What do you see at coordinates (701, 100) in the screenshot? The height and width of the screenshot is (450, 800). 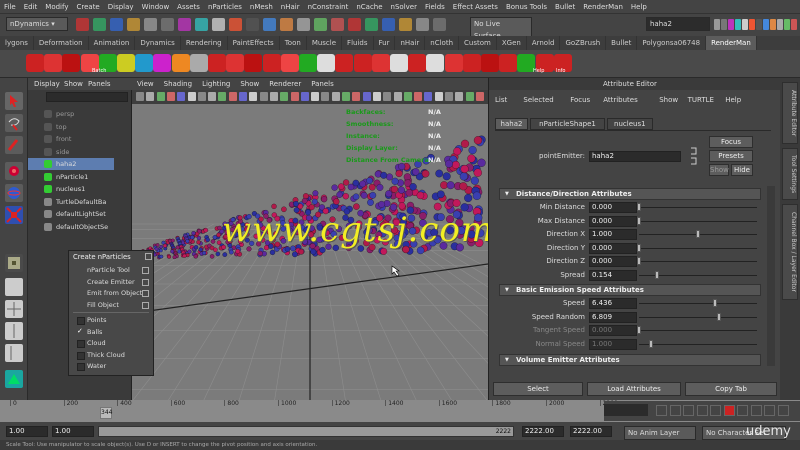 I see `ae-menu-turtle: TURTLE` at bounding box center [701, 100].